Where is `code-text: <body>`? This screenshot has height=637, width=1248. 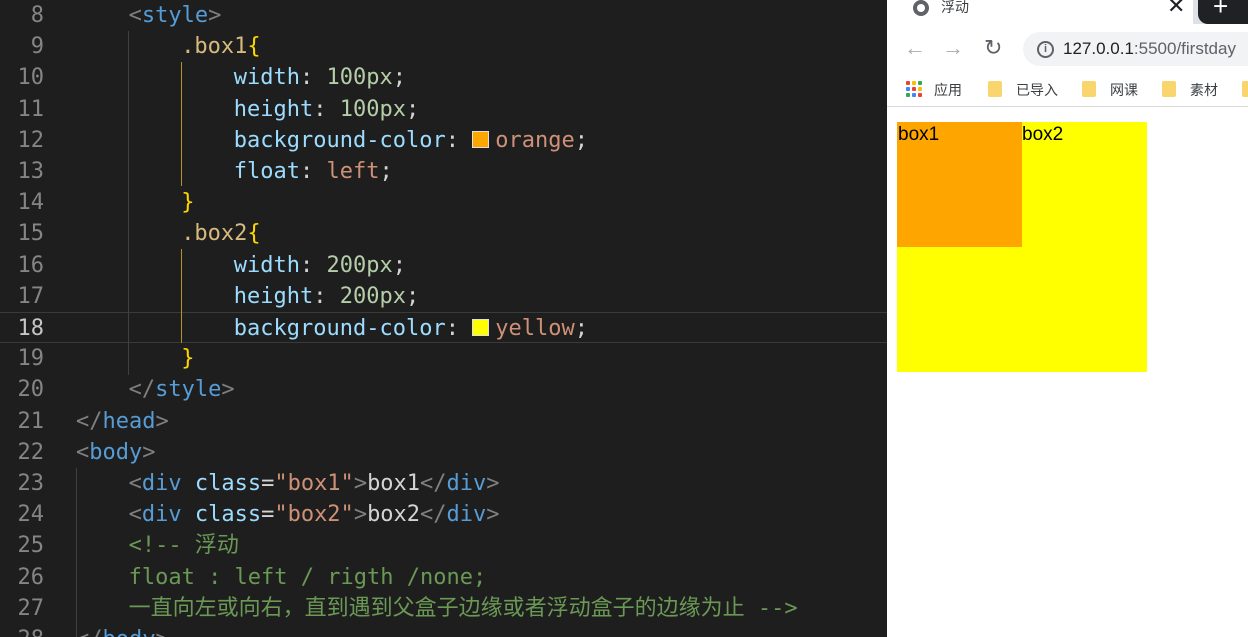
code-text: <body> is located at coordinates (115, 452).